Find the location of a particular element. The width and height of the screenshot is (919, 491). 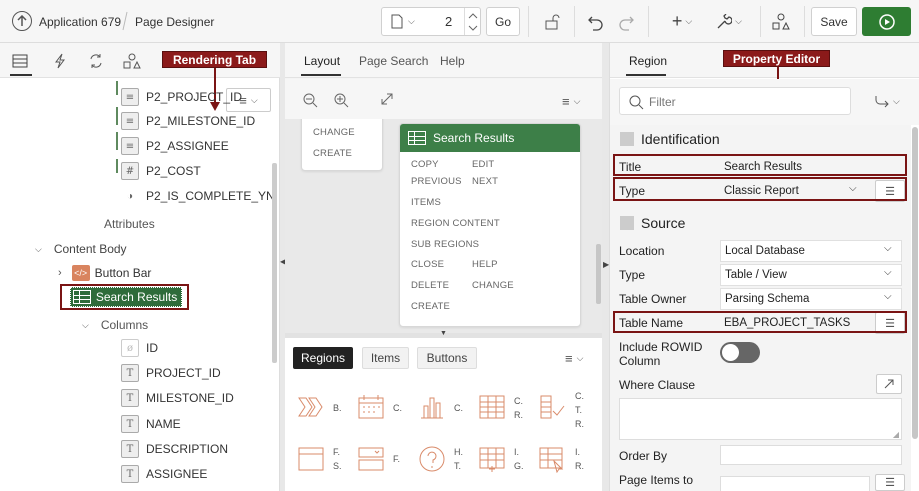

tab-layout: Layout is located at coordinates (322, 61).